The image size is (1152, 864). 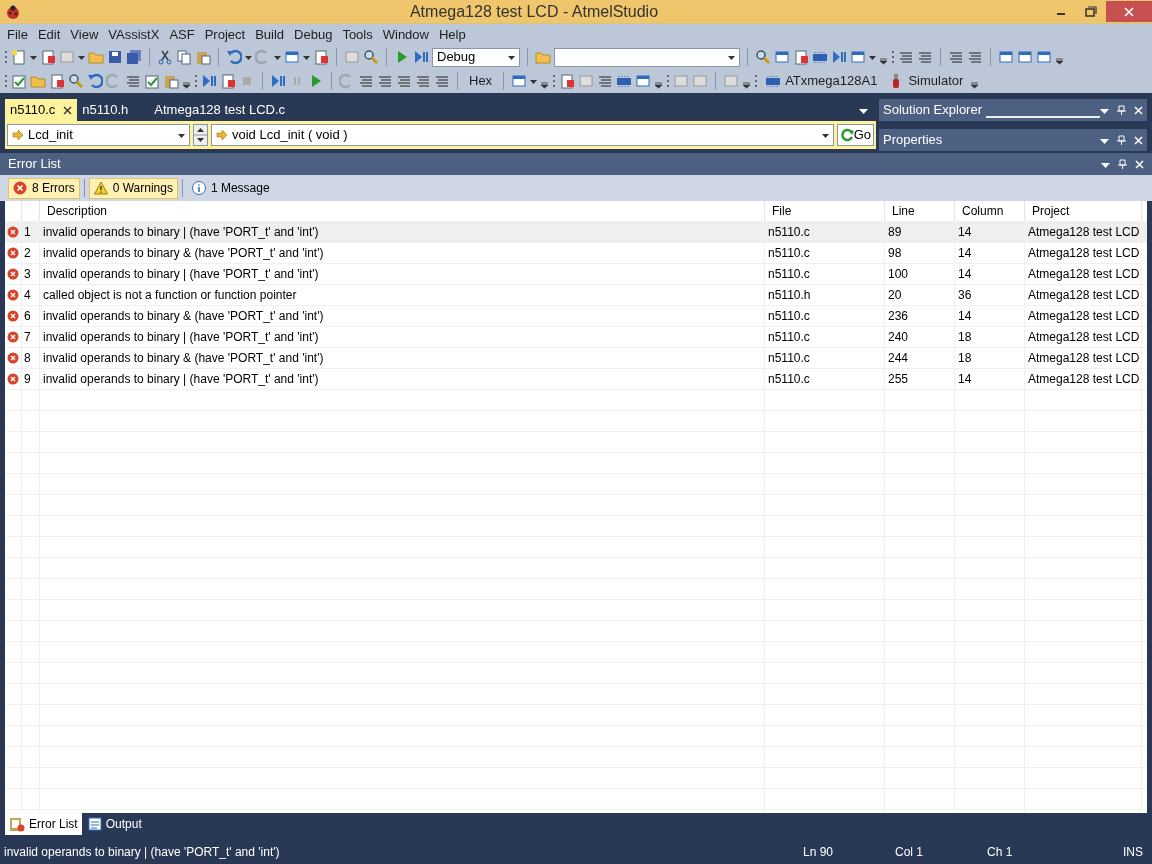 What do you see at coordinates (452, 34) in the screenshot?
I see `menu-item: Help` at bounding box center [452, 34].